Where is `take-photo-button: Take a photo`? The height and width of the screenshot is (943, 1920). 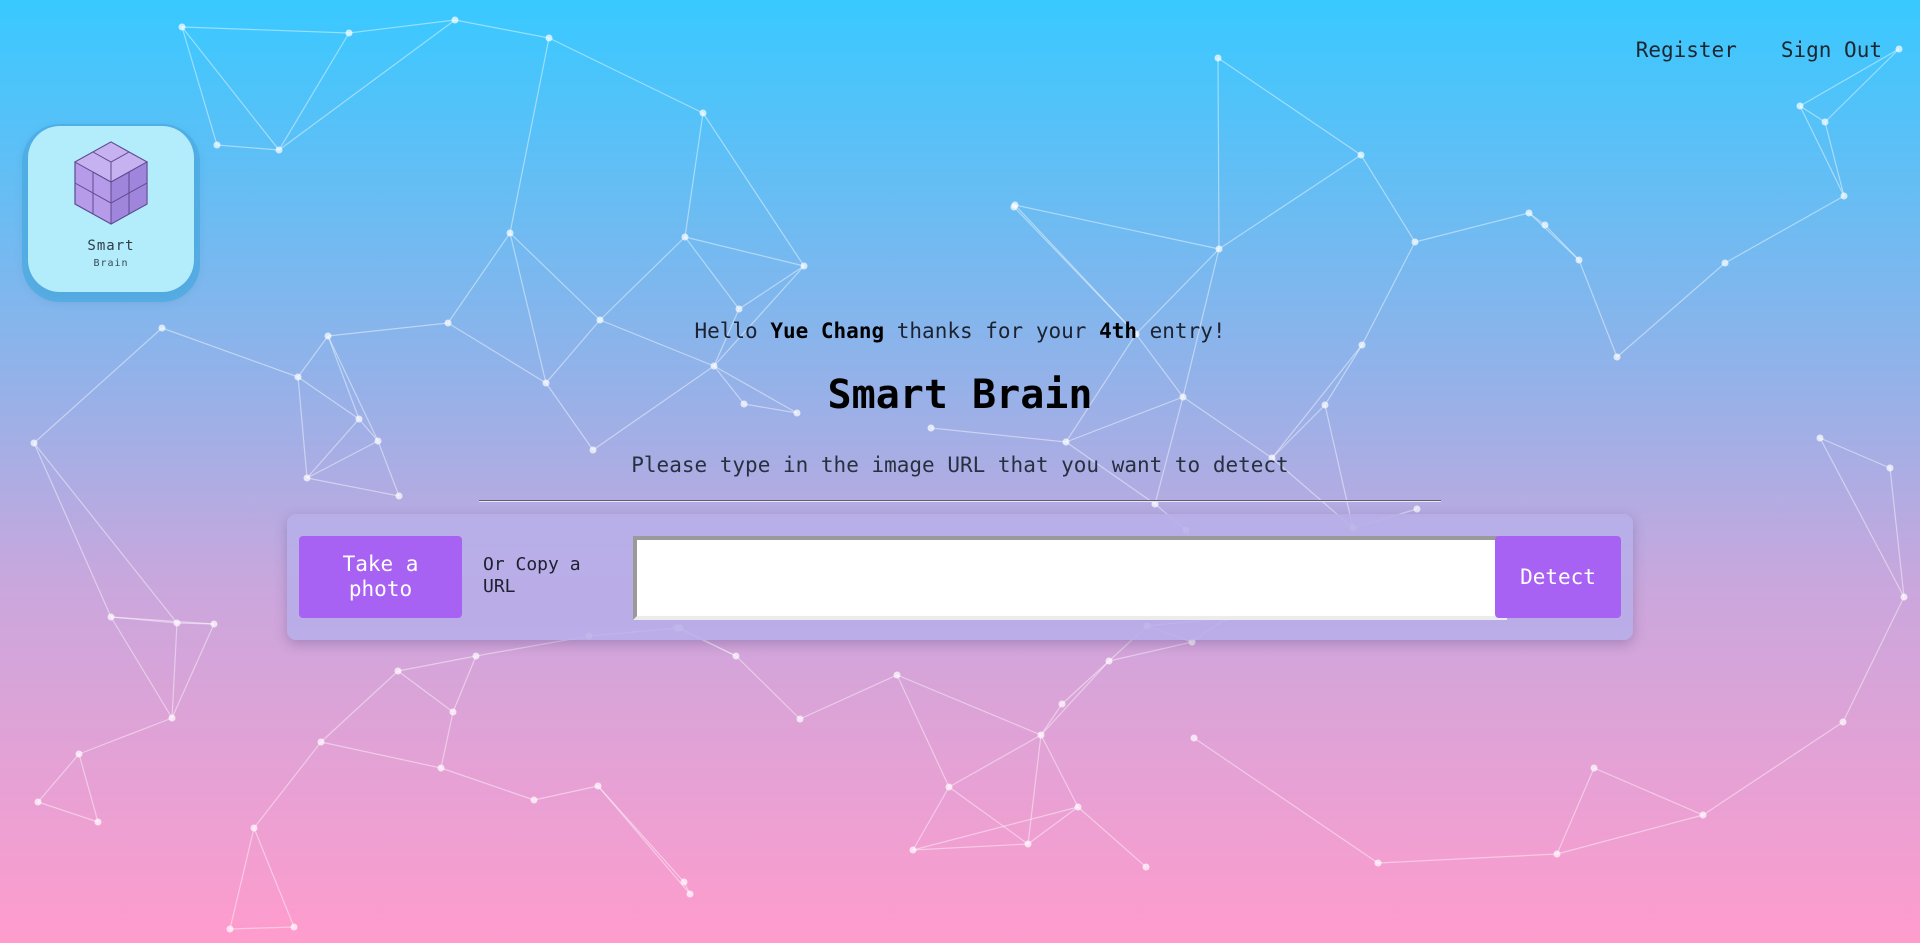 take-photo-button: Take a photo is located at coordinates (380, 577).